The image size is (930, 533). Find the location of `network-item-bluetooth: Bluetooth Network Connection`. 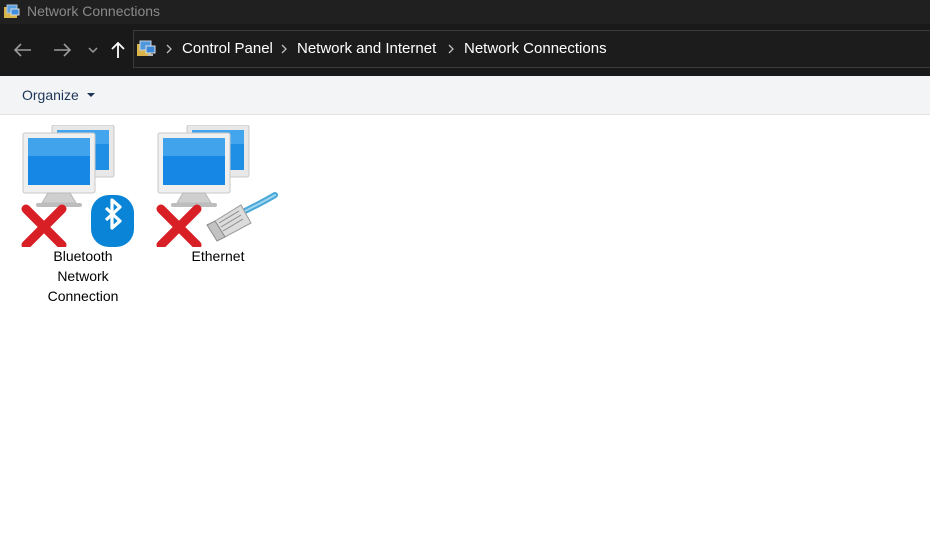

network-item-bluetooth: Bluetooth Network Connection is located at coordinates (83, 217).